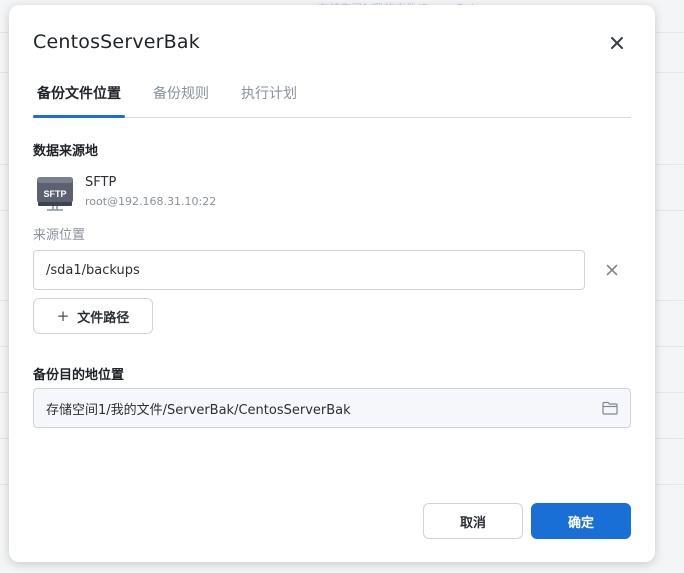  What do you see at coordinates (269, 93) in the screenshot?
I see `tab-schedule: 执行计划` at bounding box center [269, 93].